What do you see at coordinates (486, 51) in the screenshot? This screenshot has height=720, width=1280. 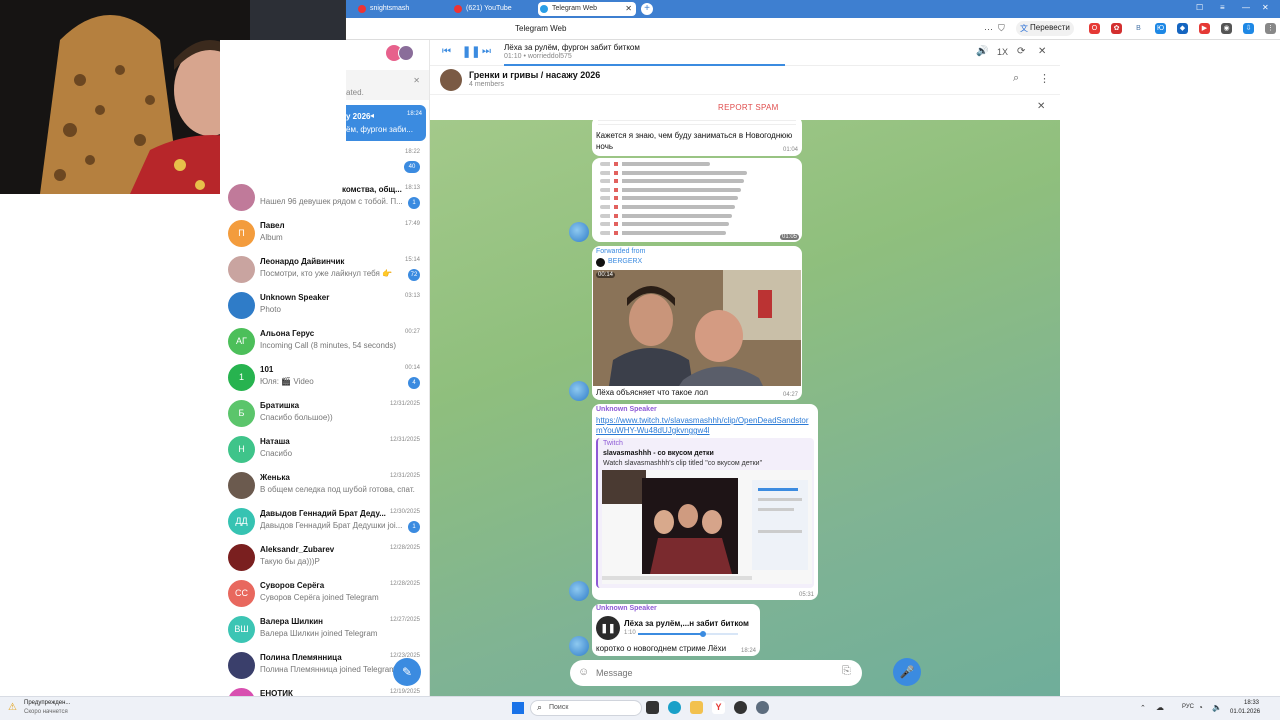 I see `next-icon: ⏭` at bounding box center [486, 51].